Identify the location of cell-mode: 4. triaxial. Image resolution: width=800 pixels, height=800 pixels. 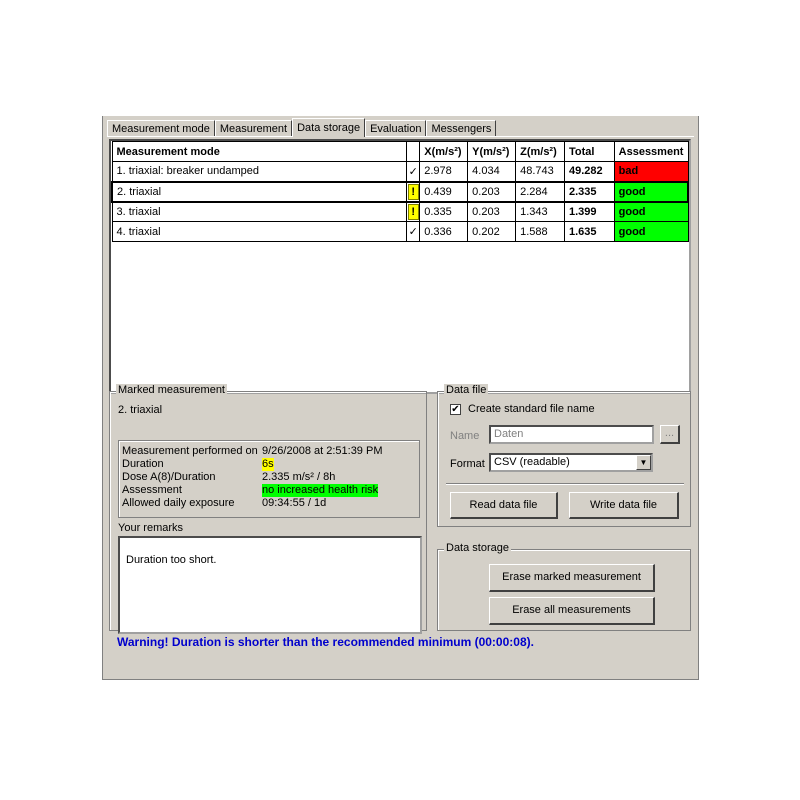
(259, 231).